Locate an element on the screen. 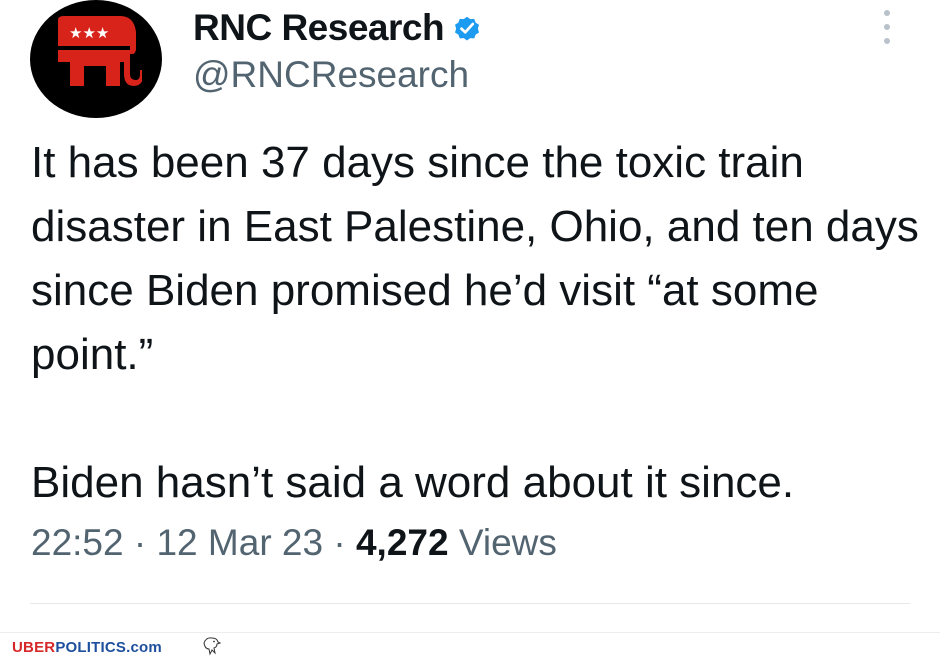 This screenshot has width=940, height=658. eagle-icon is located at coordinates (212, 646).